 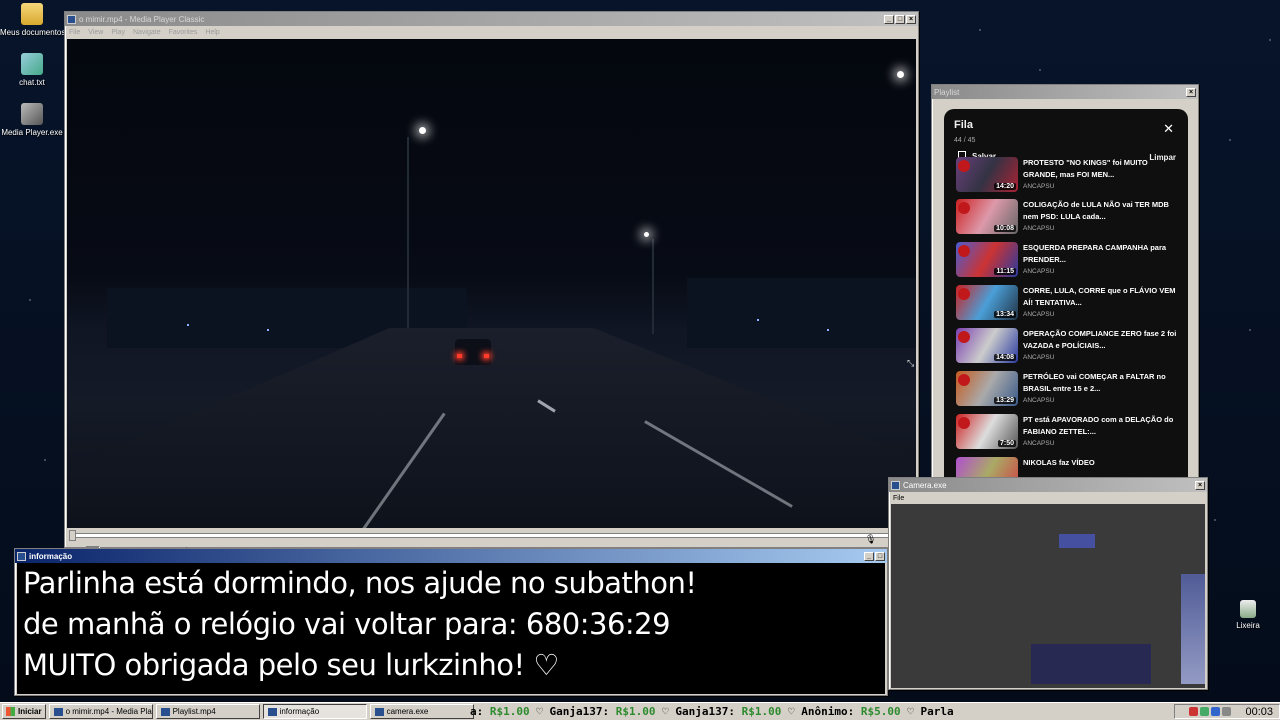 I want to click on video-thumbnail: 7:50, so click(x=987, y=431).